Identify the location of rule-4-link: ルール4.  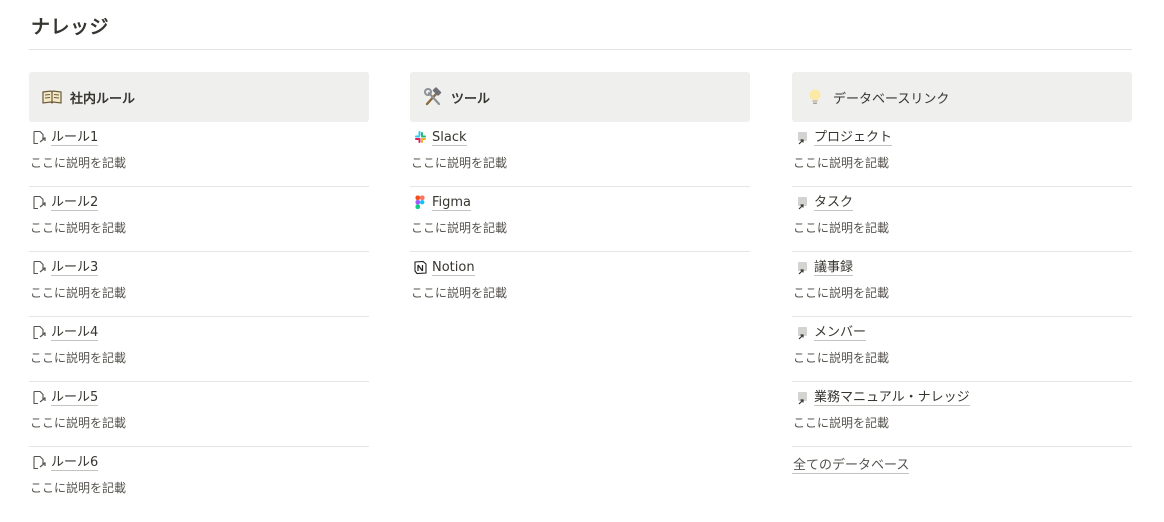
(199, 332).